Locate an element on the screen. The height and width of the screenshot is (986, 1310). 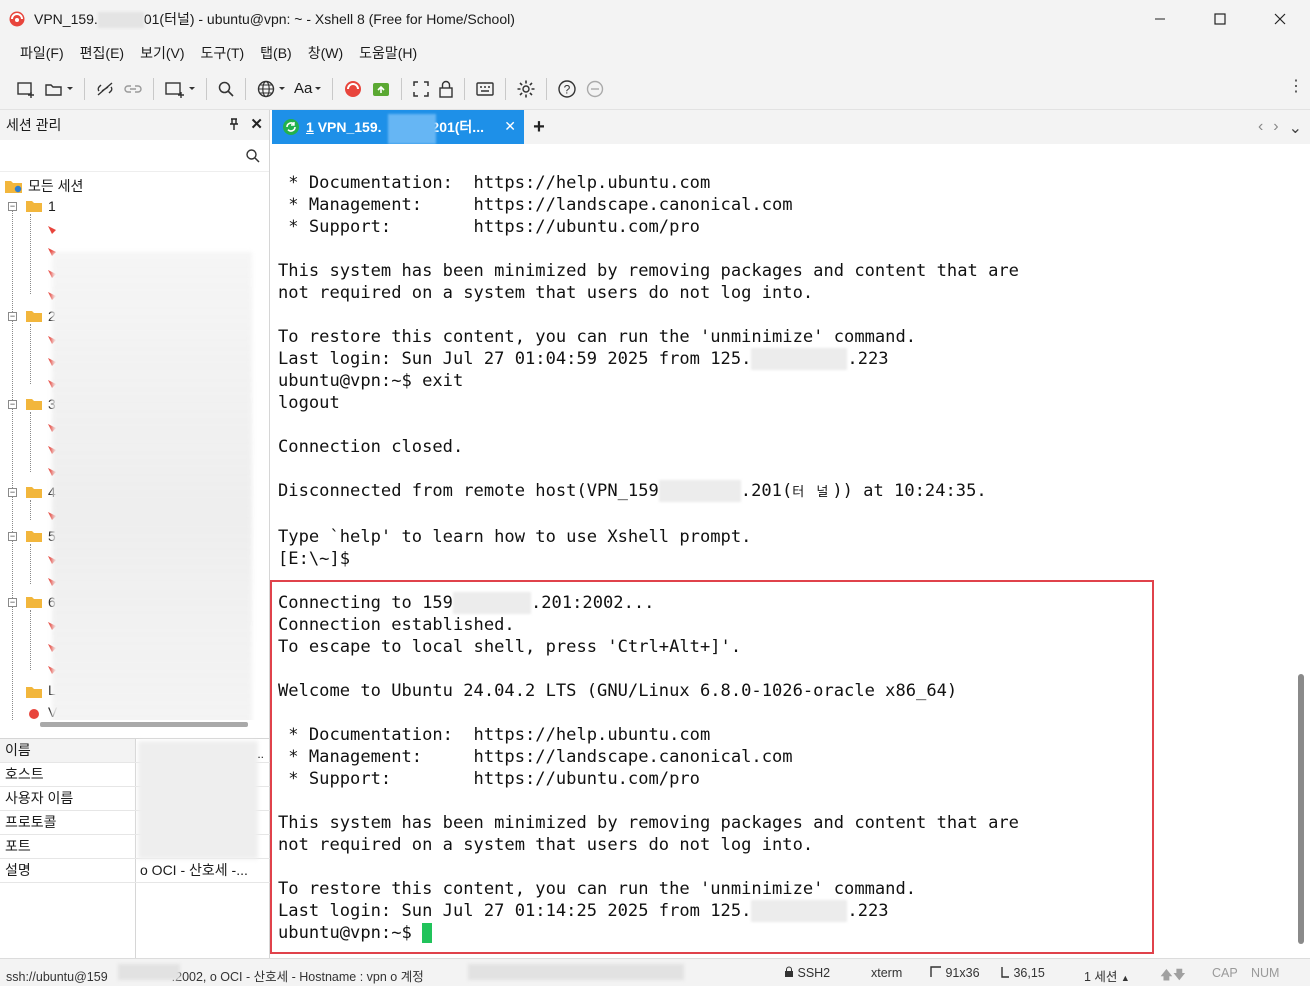
prop-key-host: 호스트 is located at coordinates (68, 774).